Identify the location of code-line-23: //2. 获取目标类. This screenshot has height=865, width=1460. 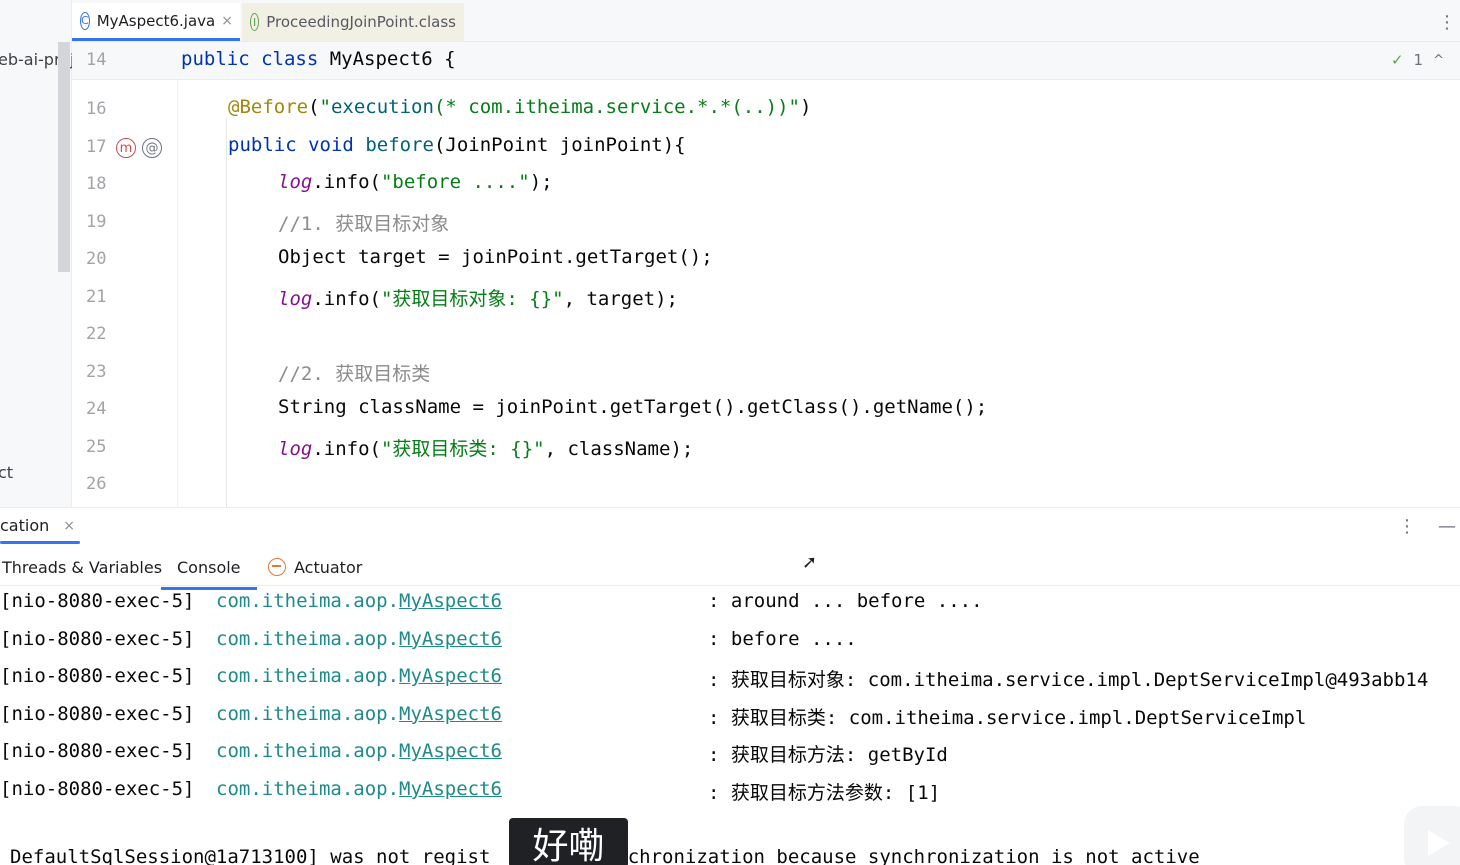
(354, 374).